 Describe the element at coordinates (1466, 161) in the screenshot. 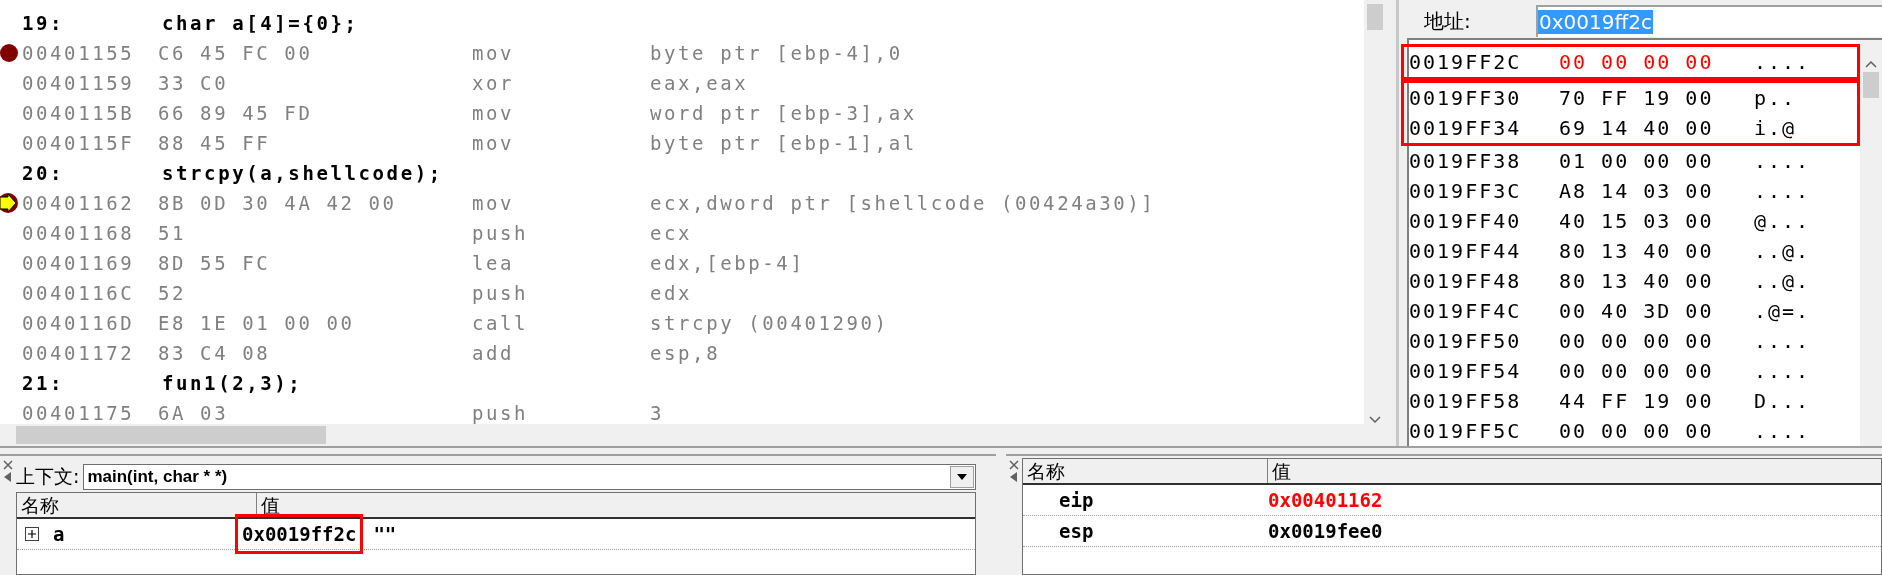

I see `memory-address: 0019FF38` at that location.